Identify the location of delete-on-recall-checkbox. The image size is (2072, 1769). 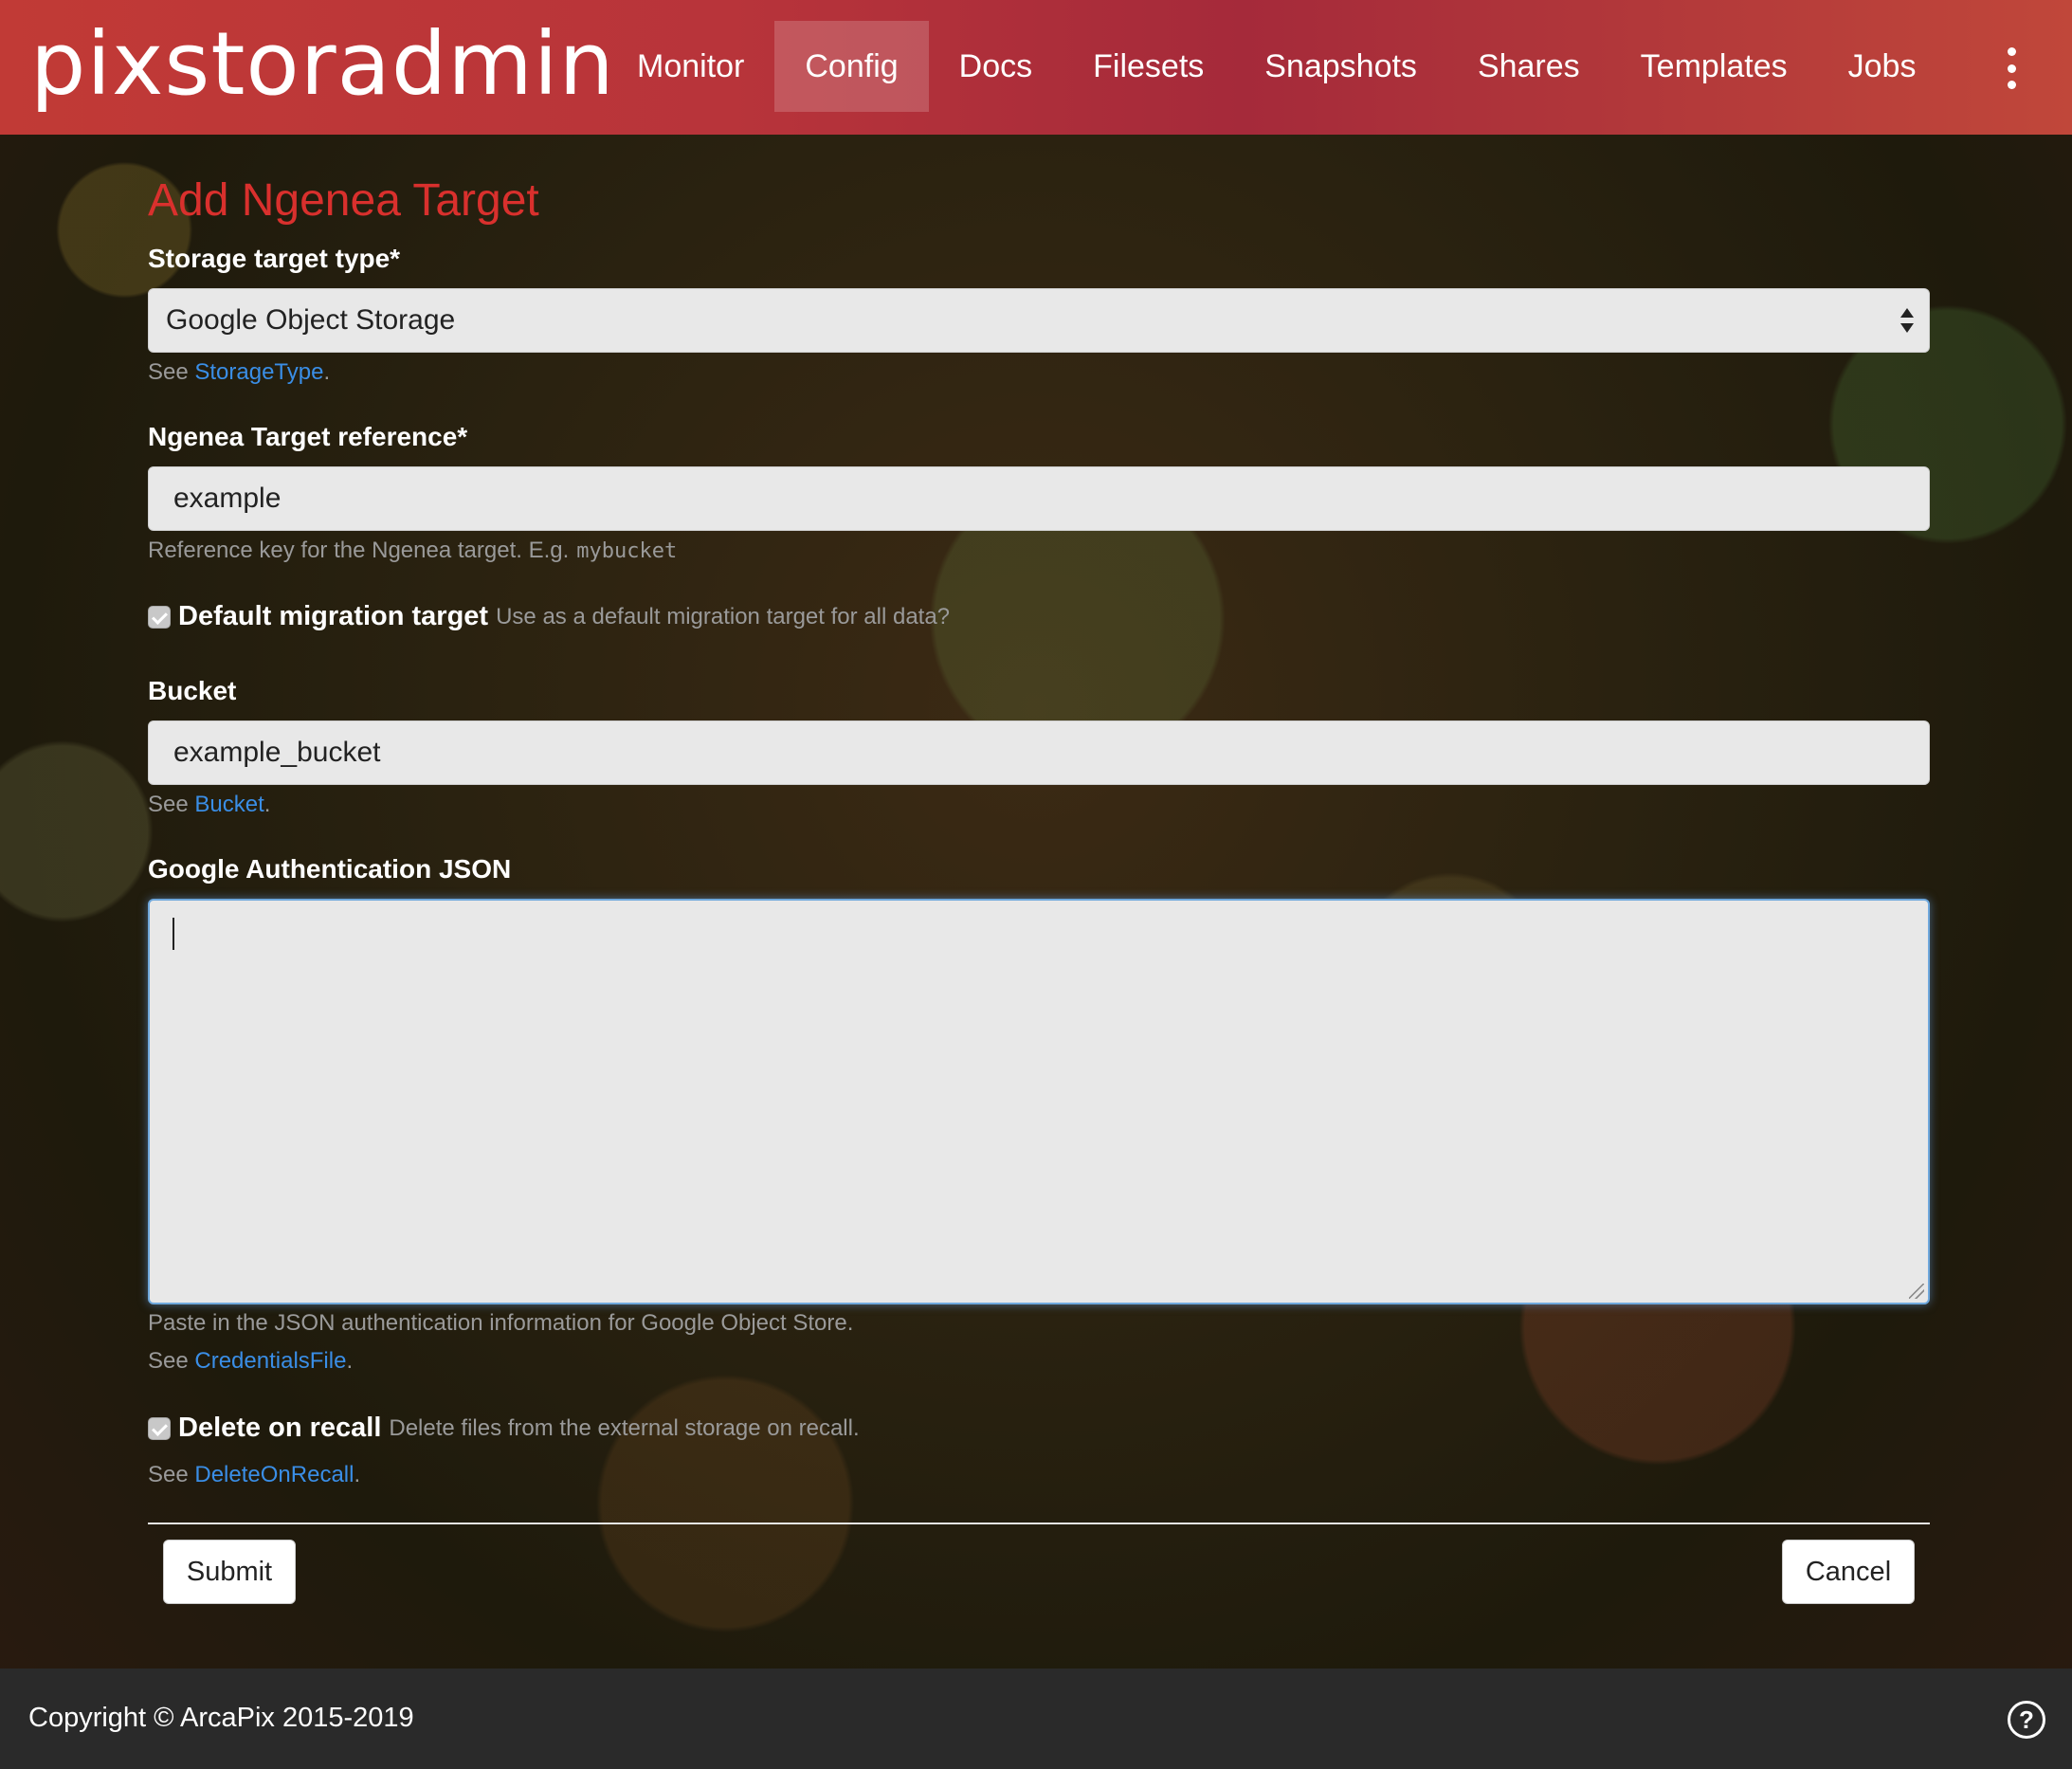
(159, 1428).